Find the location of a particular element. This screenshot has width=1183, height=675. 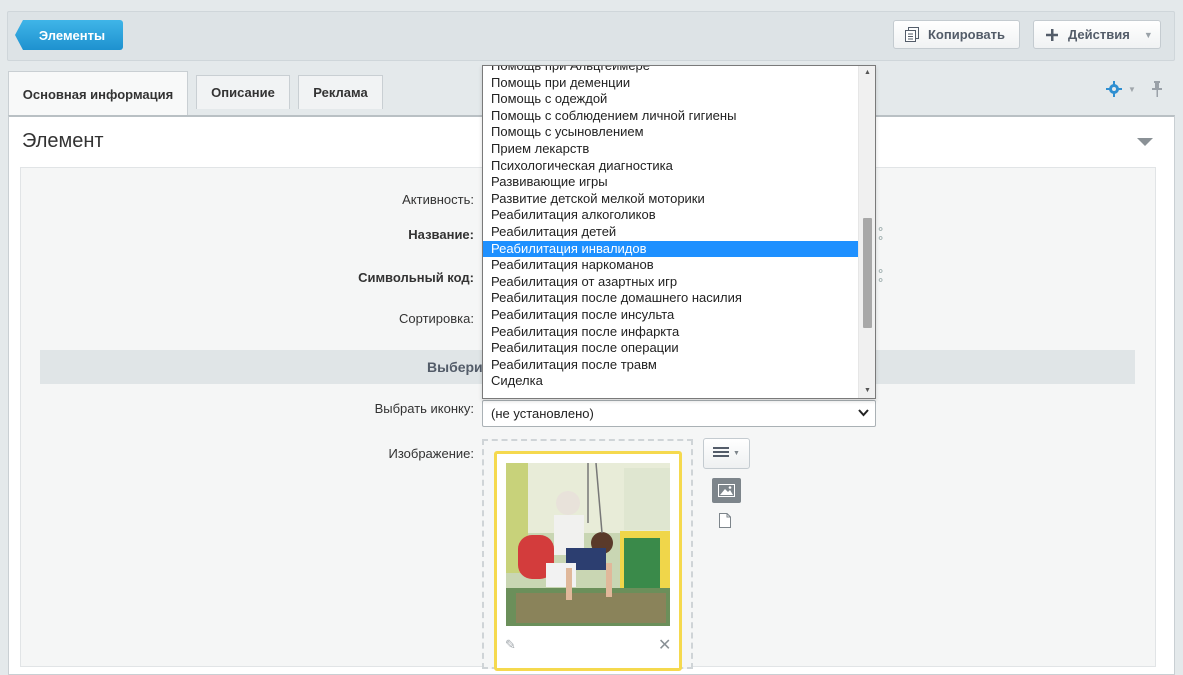

dropdown-option: Сиделка is located at coordinates (671, 381).